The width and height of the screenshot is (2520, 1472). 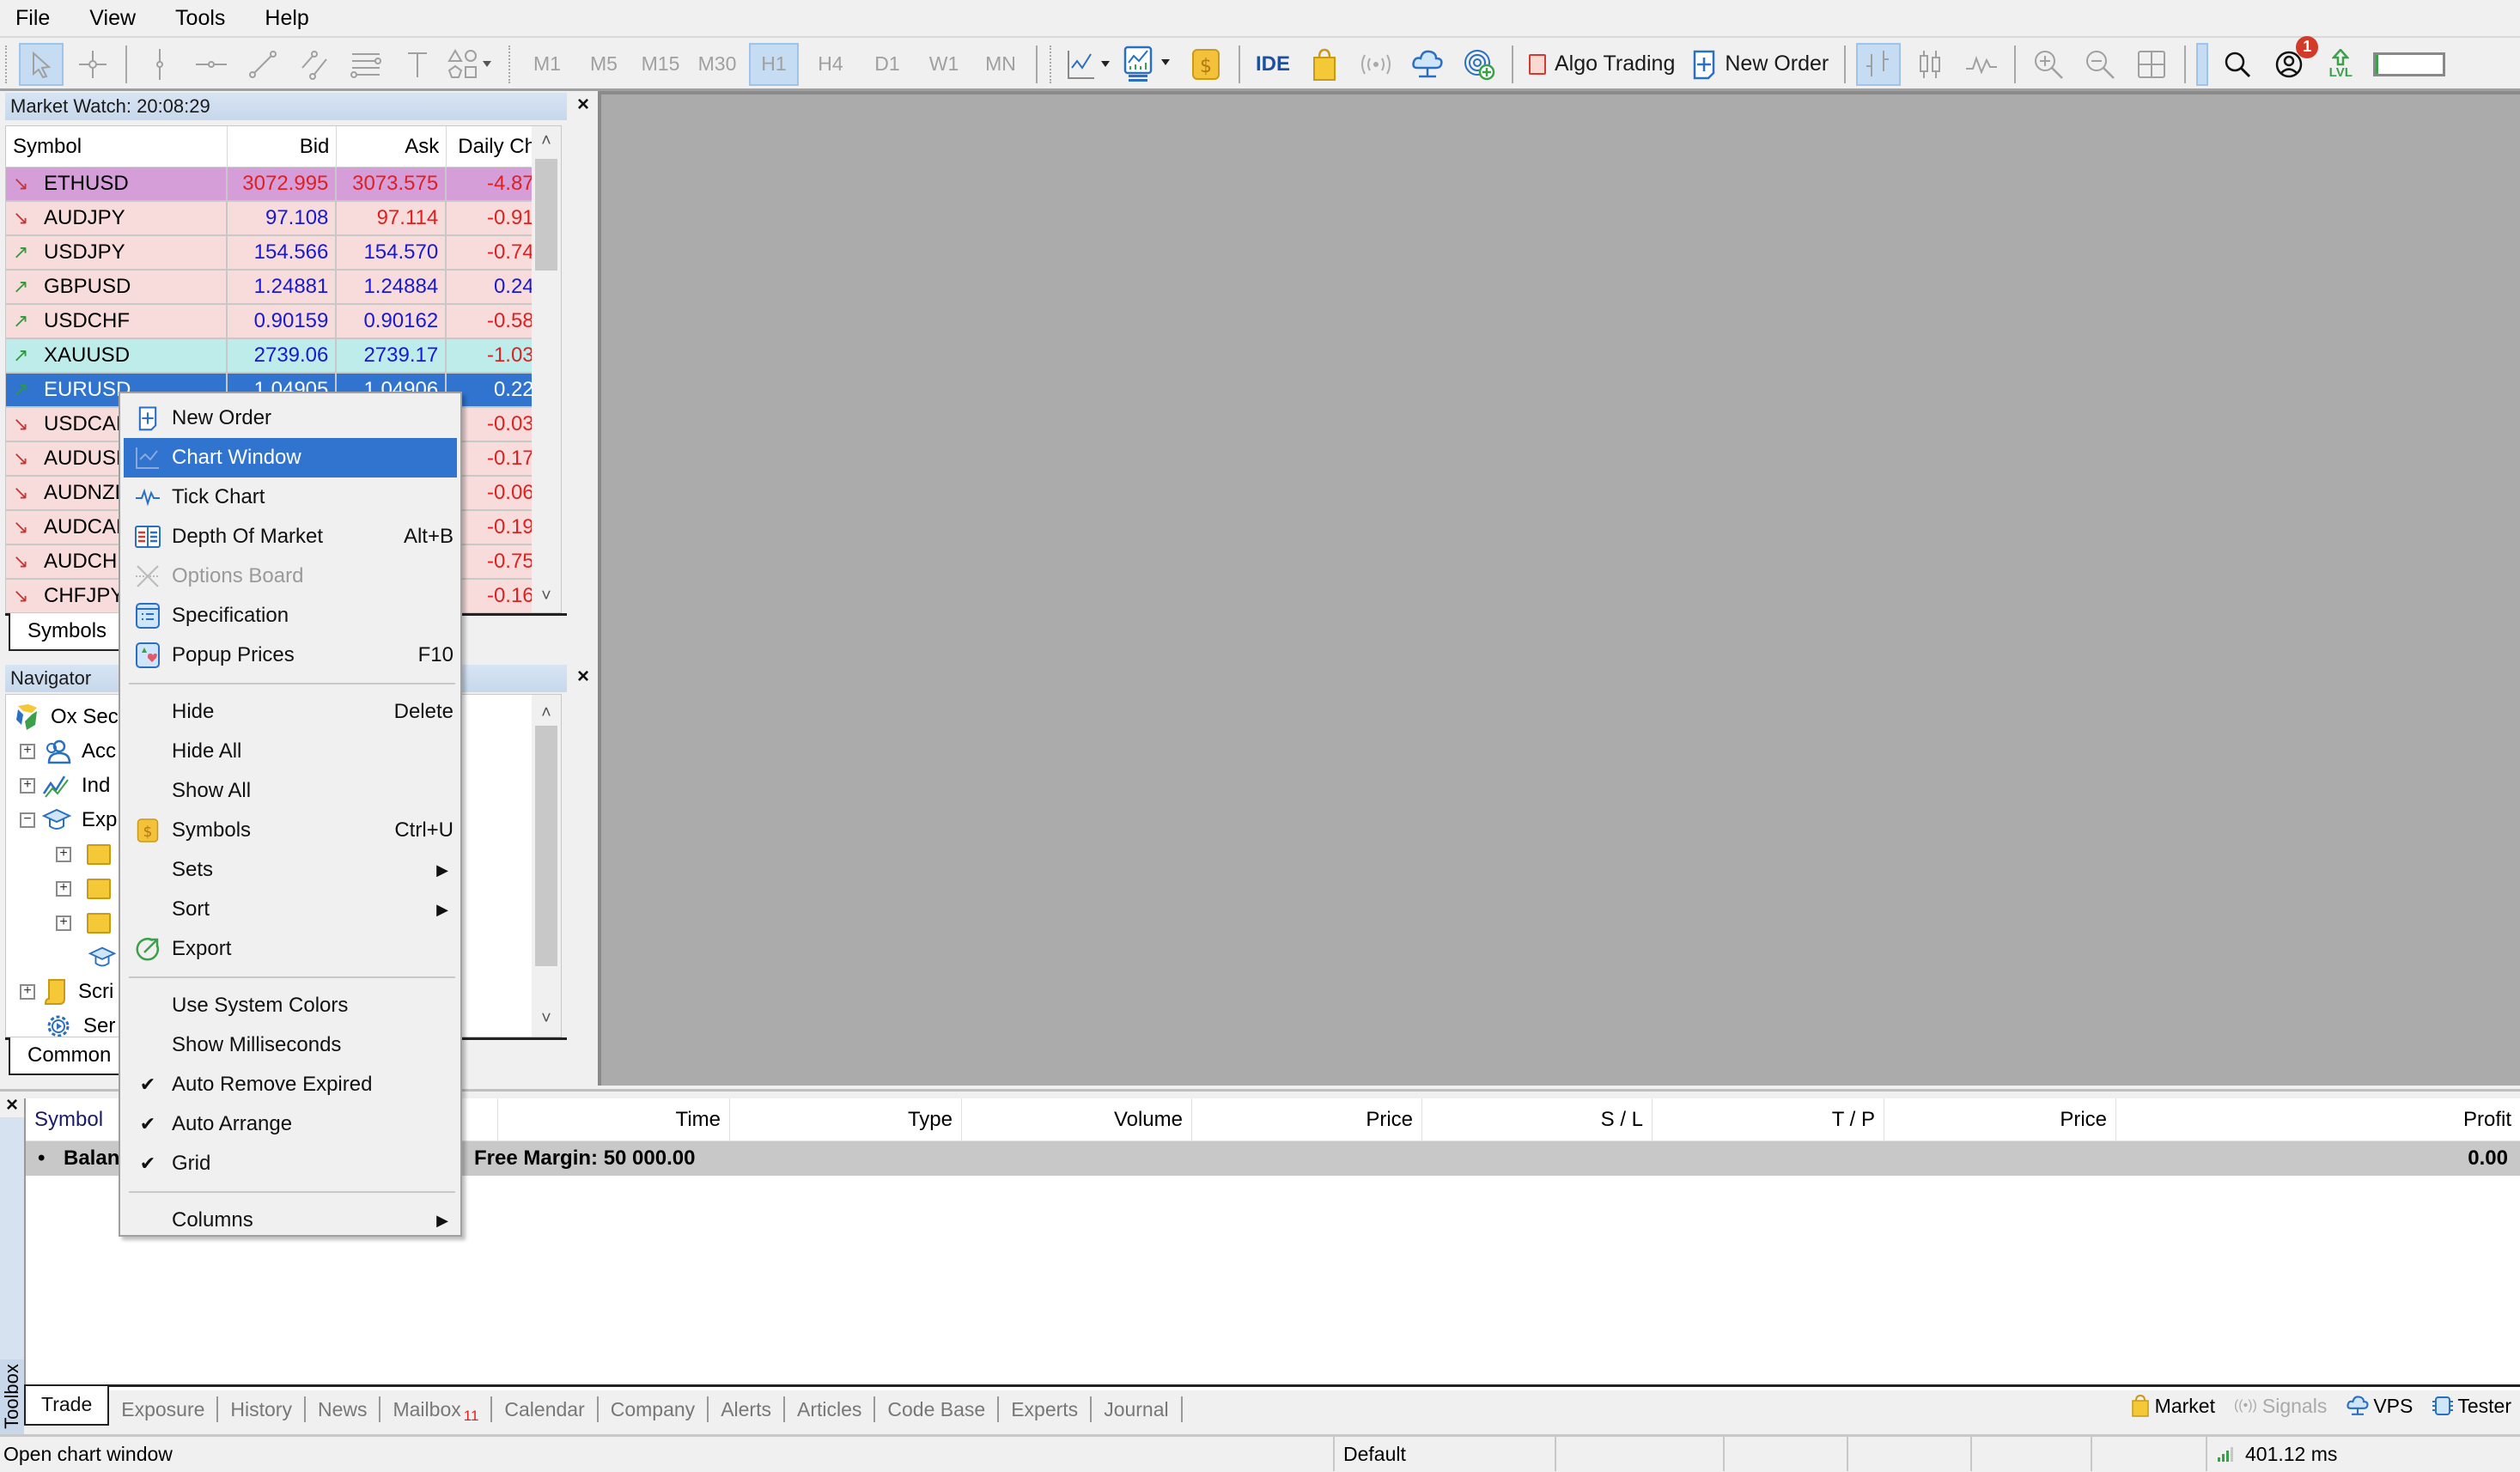 What do you see at coordinates (846, 1120) in the screenshot?
I see `column-header-type: Type` at bounding box center [846, 1120].